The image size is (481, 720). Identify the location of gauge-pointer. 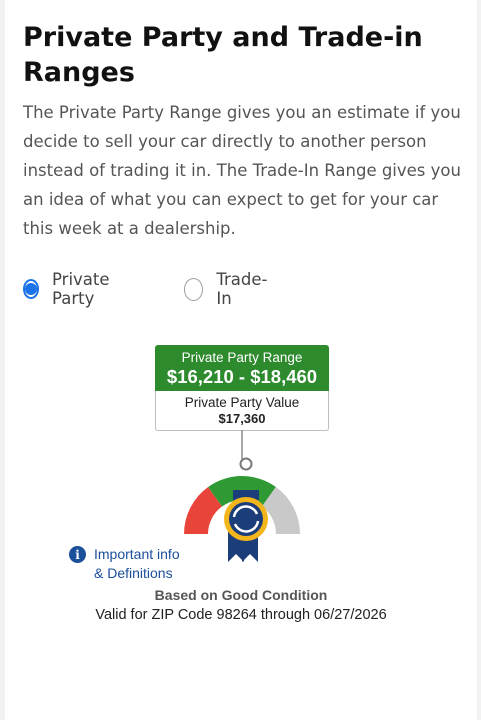
(246, 464).